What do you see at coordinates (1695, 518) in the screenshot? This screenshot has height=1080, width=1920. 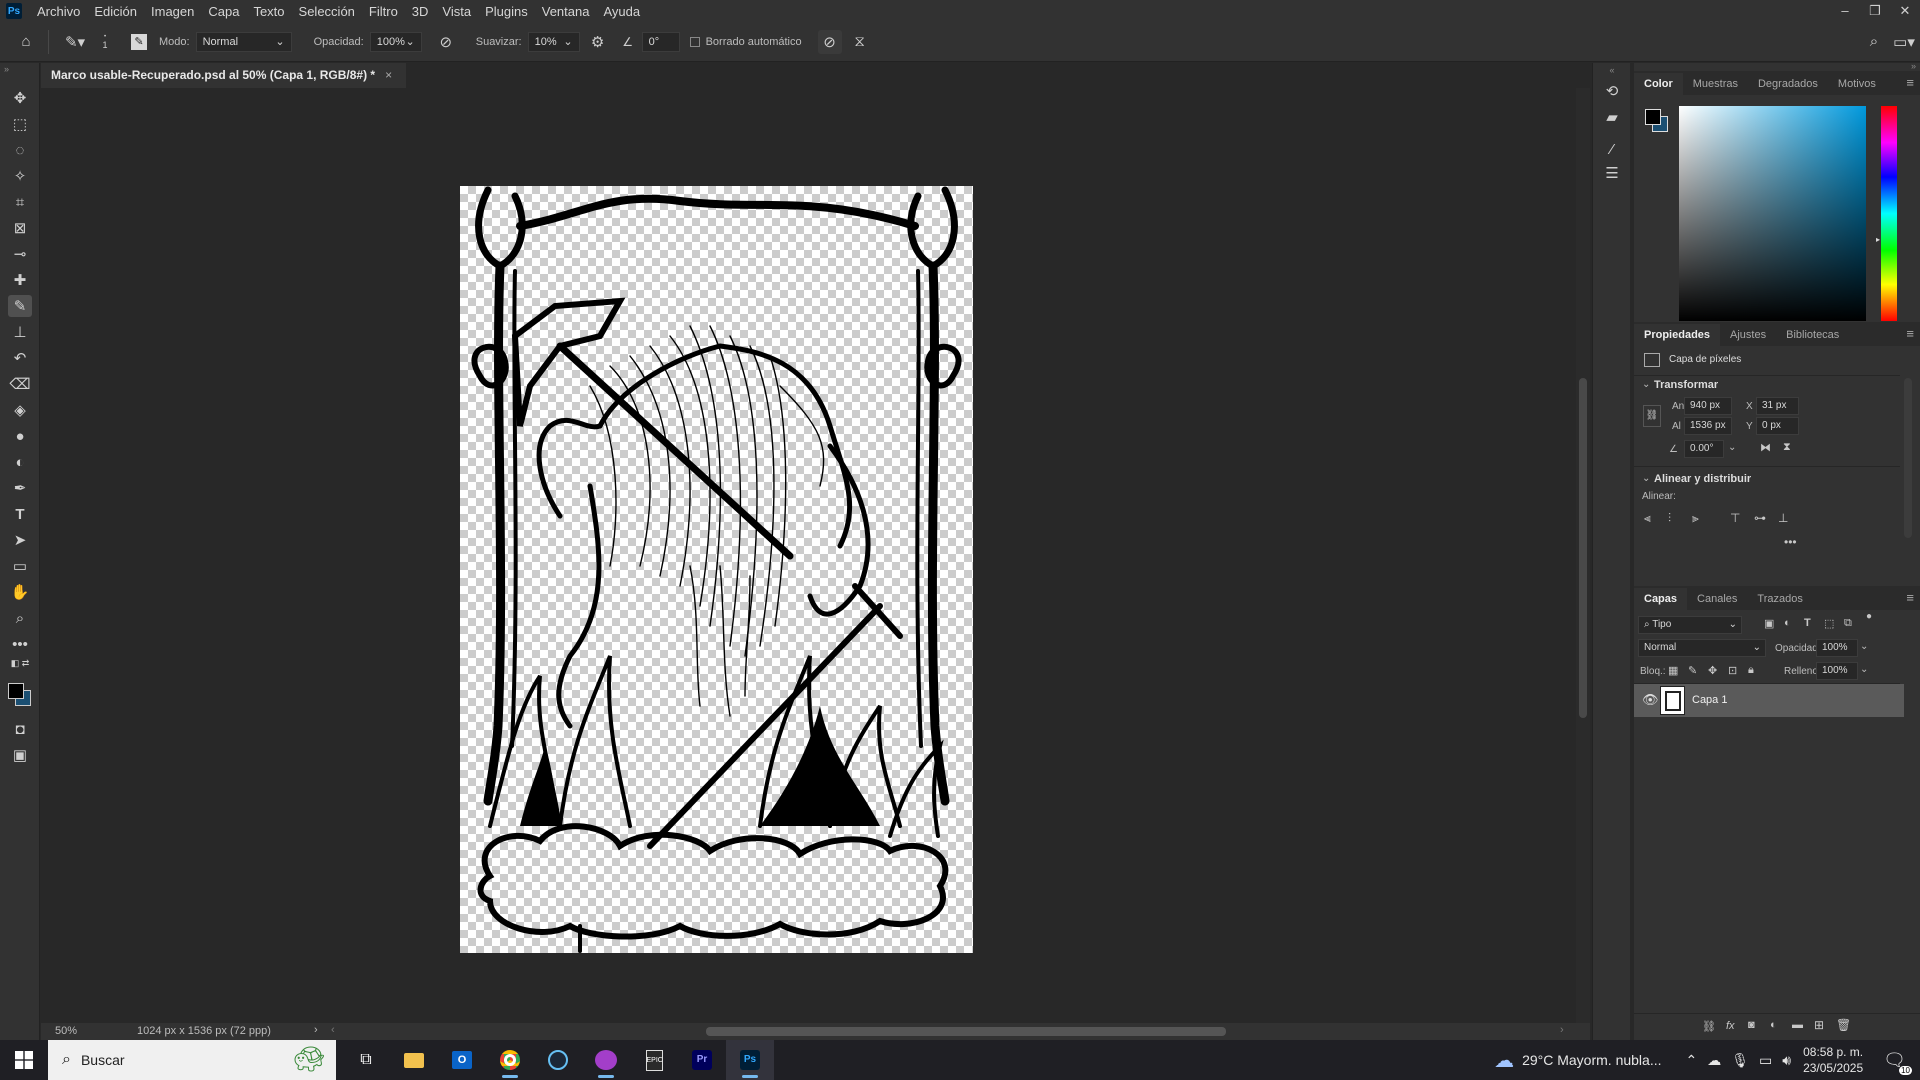 I see `align-right-icon: ⫸` at bounding box center [1695, 518].